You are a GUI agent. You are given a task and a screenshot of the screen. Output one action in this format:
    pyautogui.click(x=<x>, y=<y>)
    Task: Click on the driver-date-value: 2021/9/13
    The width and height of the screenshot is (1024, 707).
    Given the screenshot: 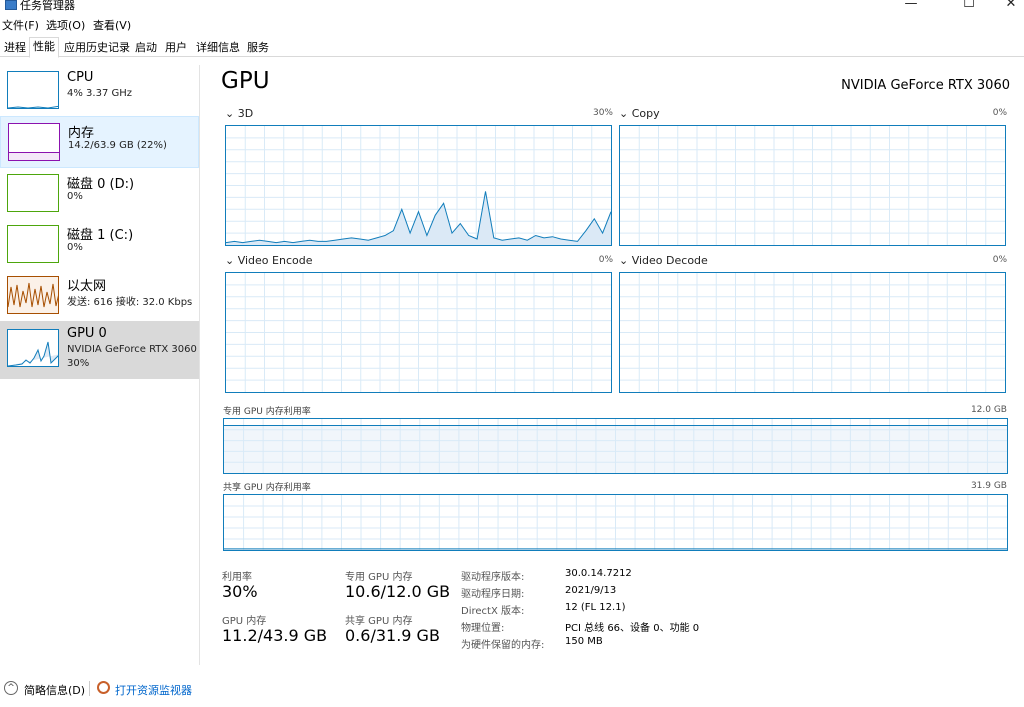 What is the action you would take?
    pyautogui.click(x=591, y=590)
    